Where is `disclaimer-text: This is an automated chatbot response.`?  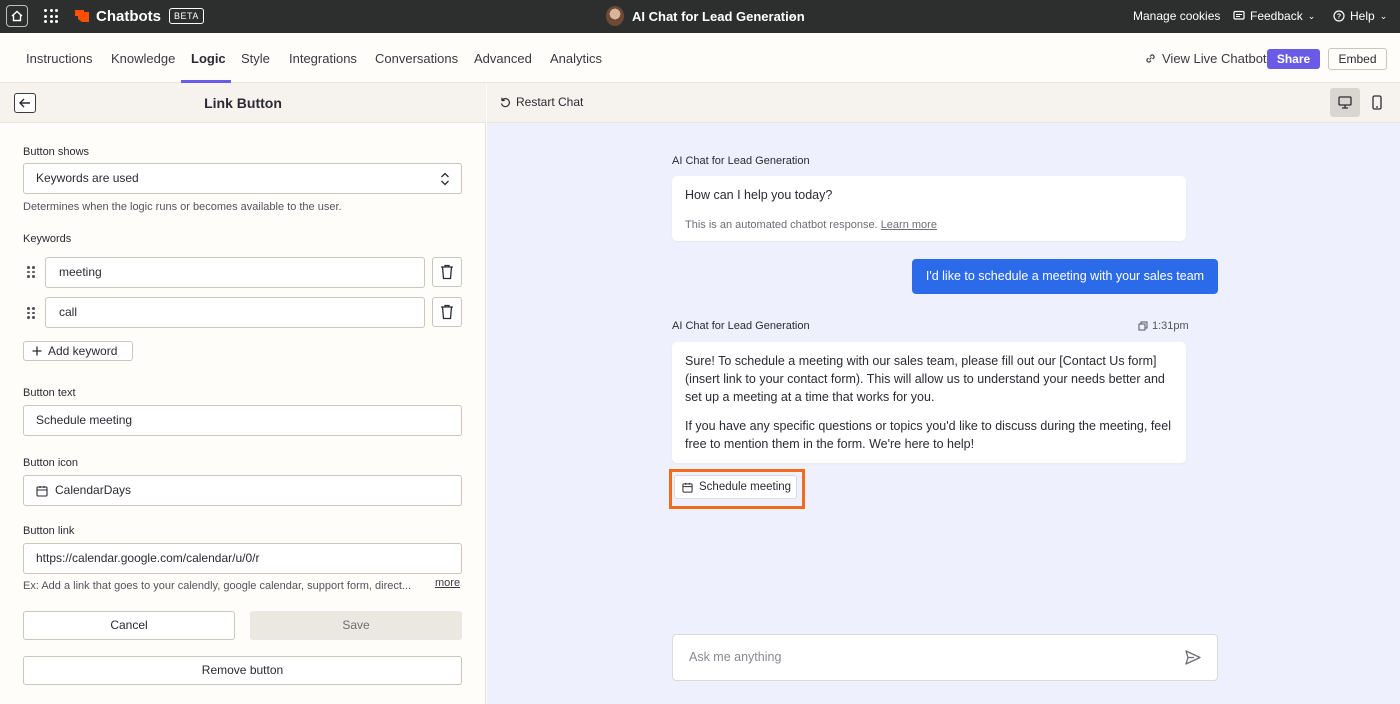 disclaimer-text: This is an automated chatbot response. is located at coordinates (781, 225).